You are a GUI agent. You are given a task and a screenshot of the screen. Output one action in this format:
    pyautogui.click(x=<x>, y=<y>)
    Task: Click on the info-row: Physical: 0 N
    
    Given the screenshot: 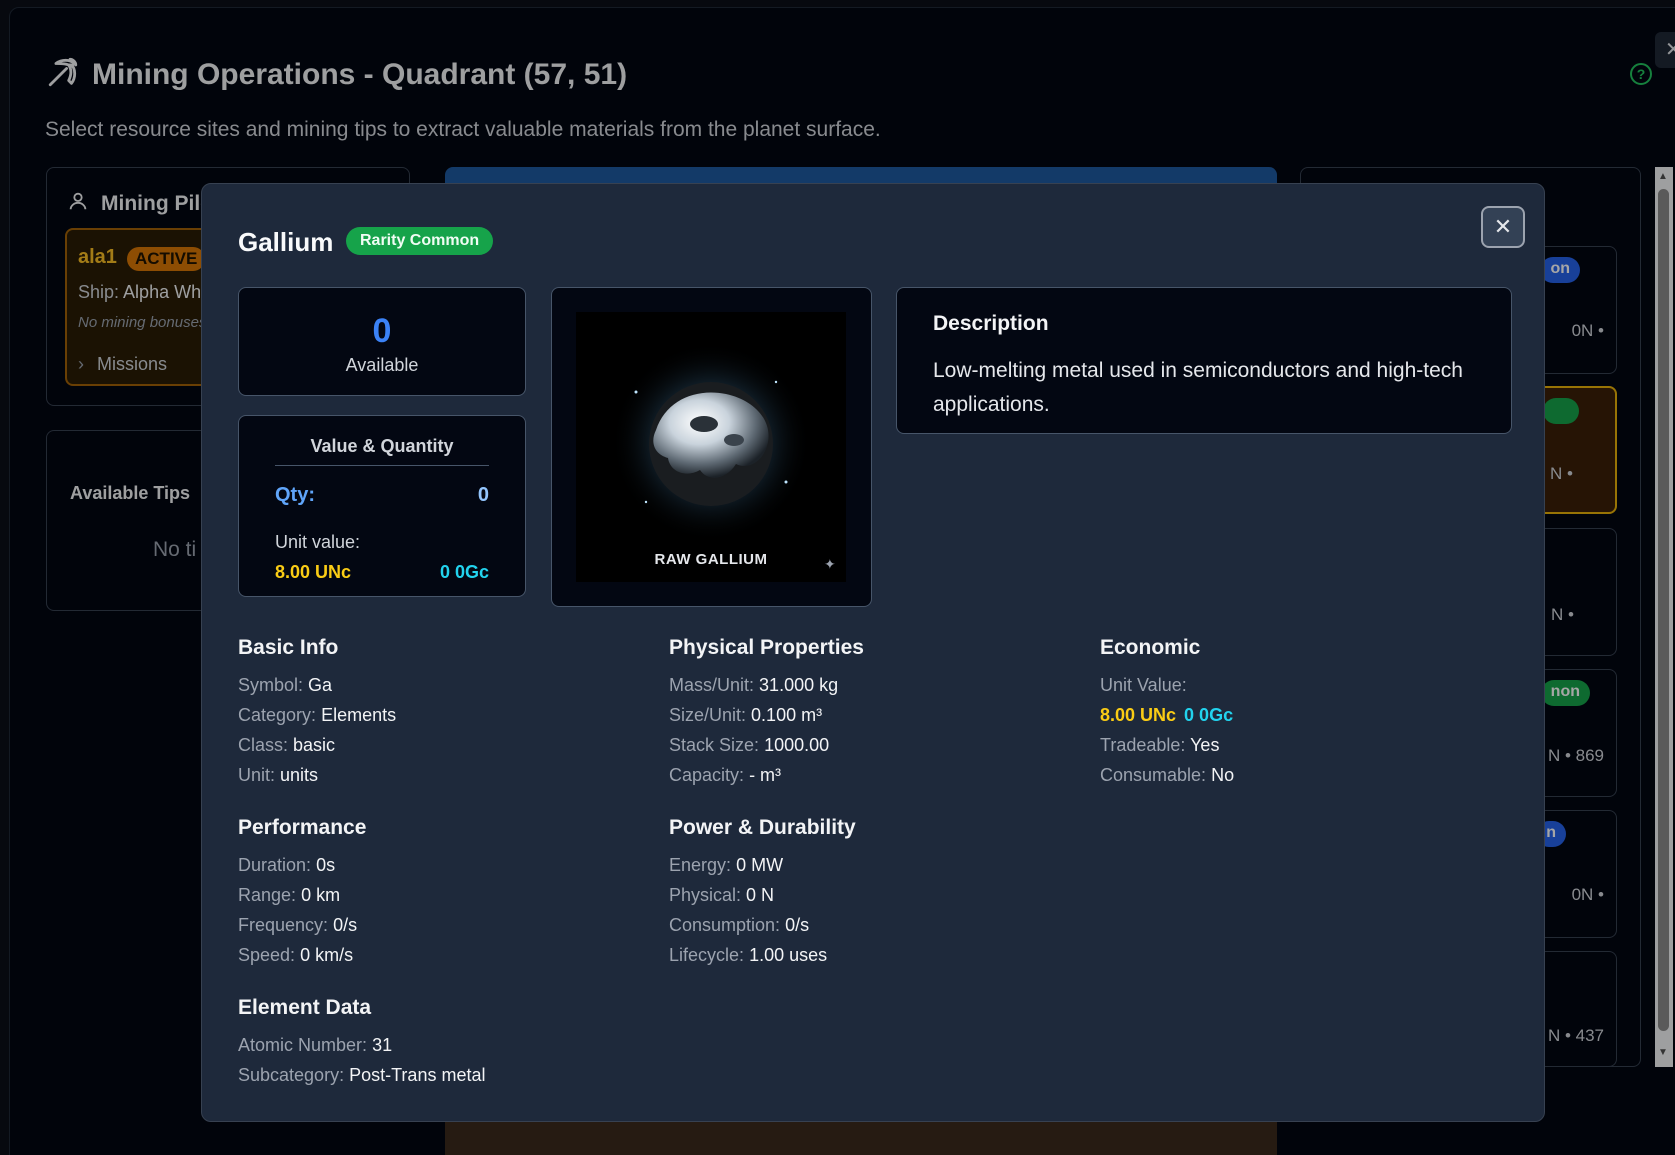 What is the action you would take?
    pyautogui.click(x=722, y=895)
    